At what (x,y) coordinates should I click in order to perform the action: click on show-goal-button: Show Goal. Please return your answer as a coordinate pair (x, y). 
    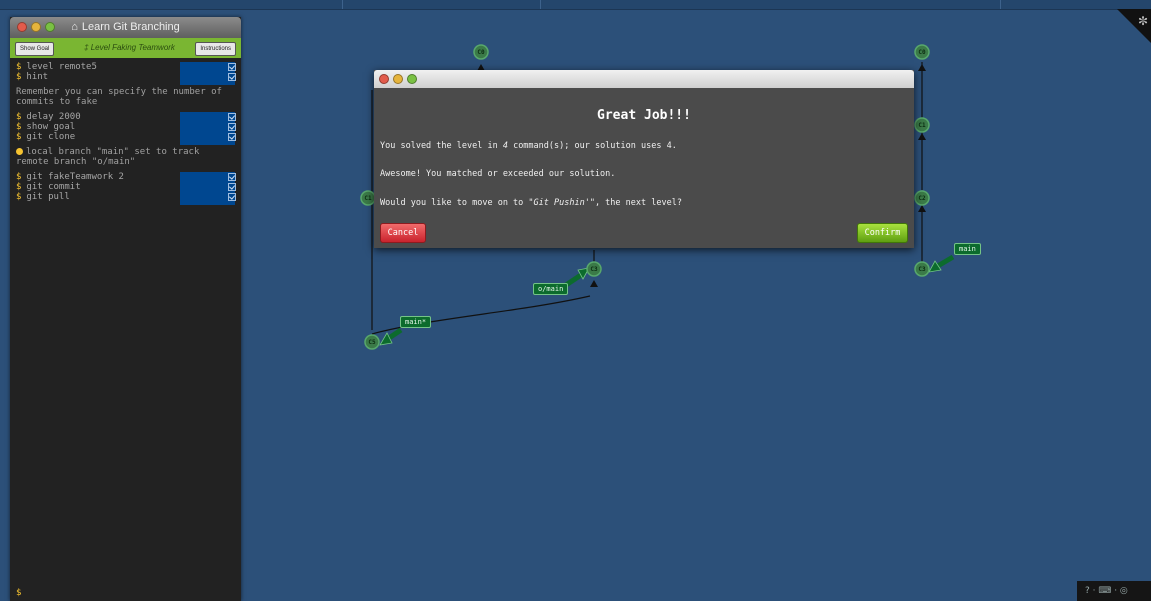
    Looking at the image, I should click on (35, 49).